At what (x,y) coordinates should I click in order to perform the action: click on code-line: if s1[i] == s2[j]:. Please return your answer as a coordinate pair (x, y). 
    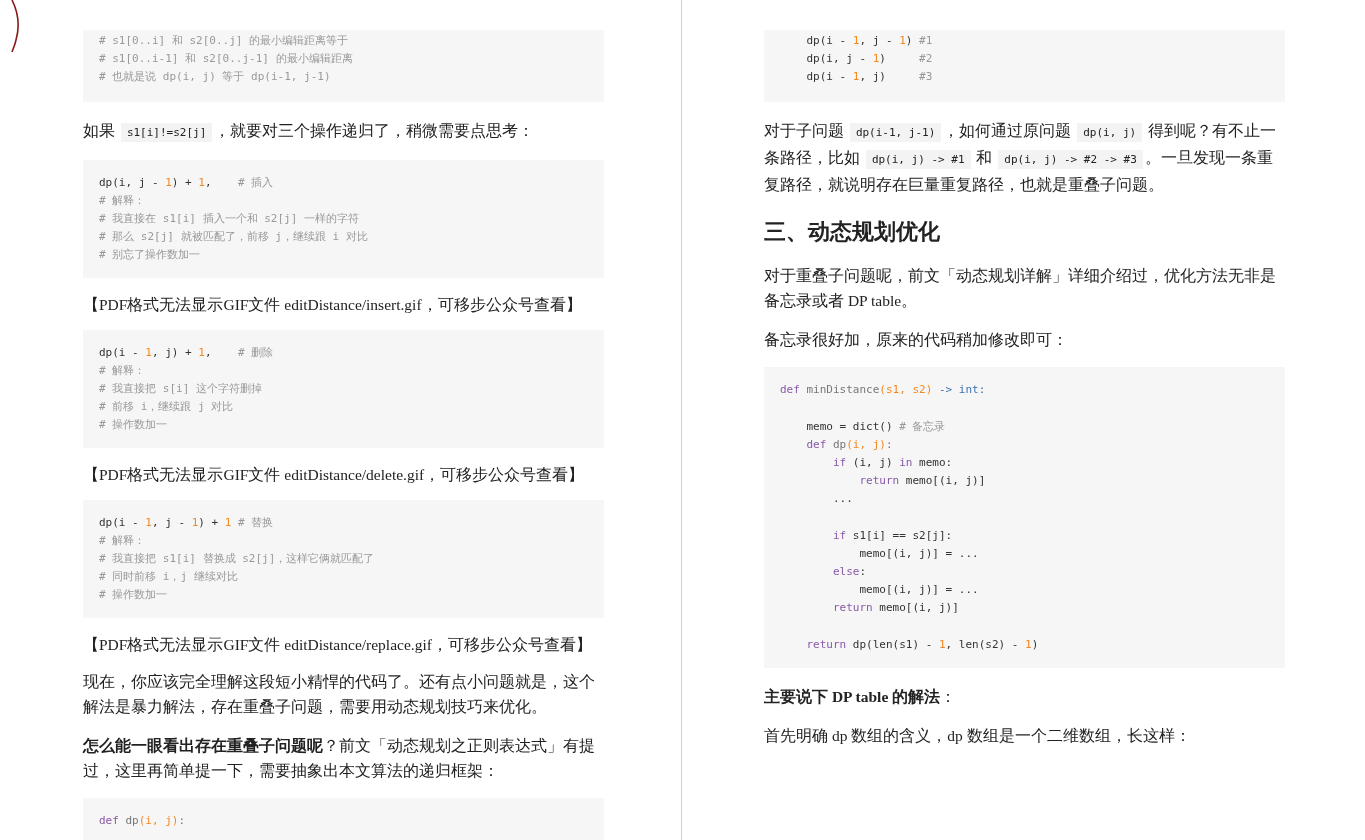
    Looking at the image, I should click on (892, 536).